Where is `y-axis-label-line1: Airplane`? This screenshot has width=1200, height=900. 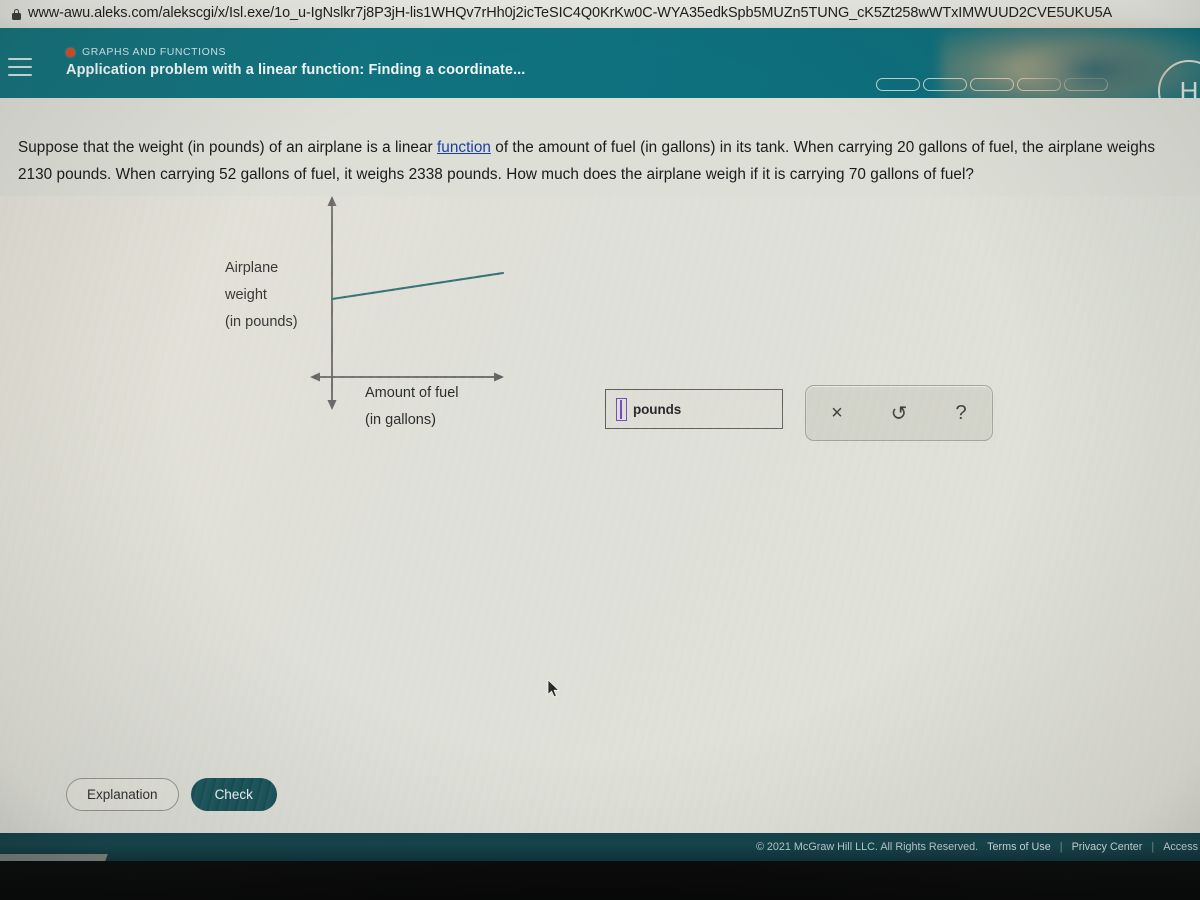
y-axis-label-line1: Airplane is located at coordinates (252, 268).